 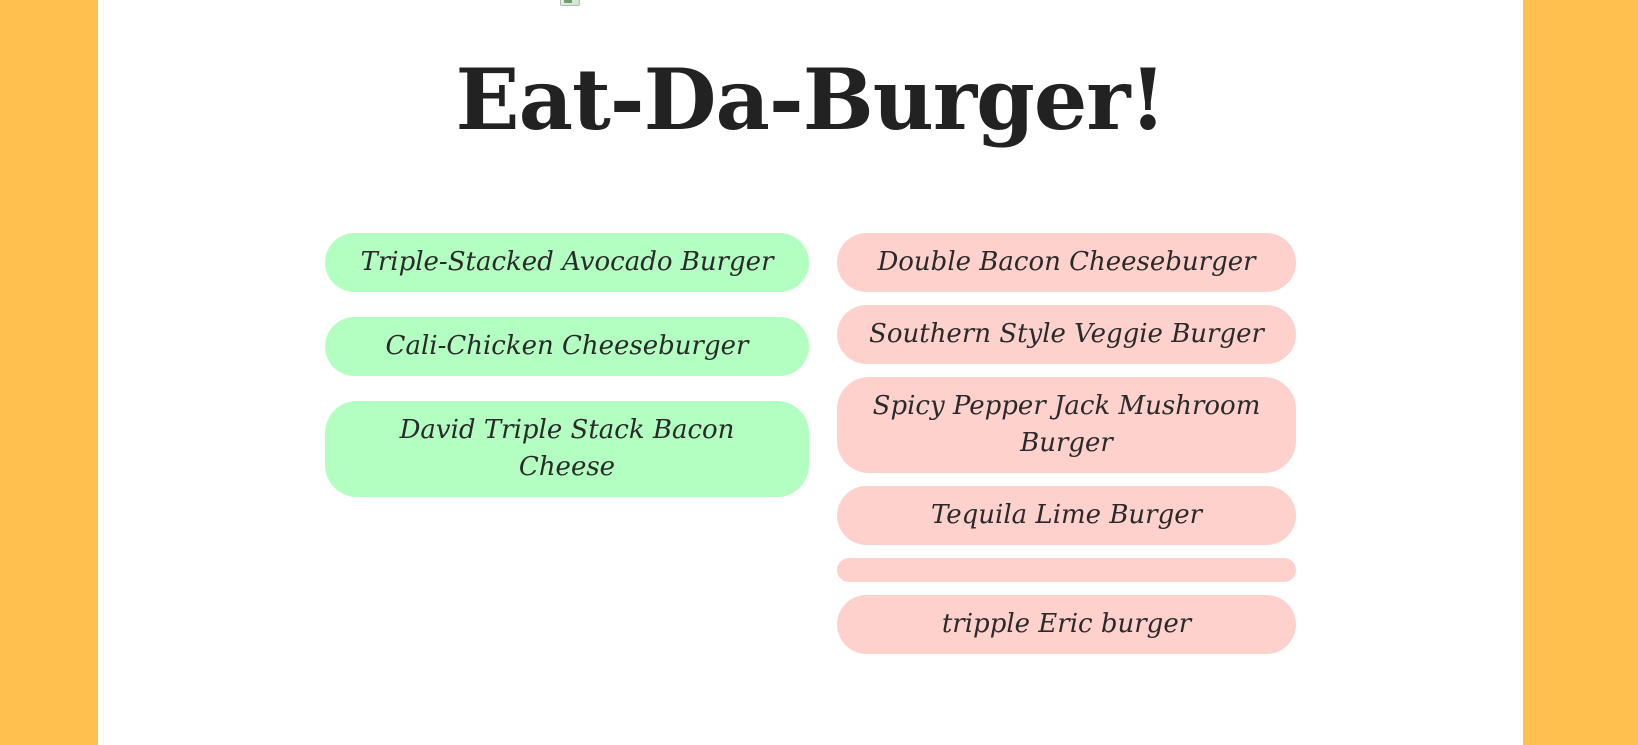 I want to click on devoured-burger-button-empty, so click(x=1066, y=570).